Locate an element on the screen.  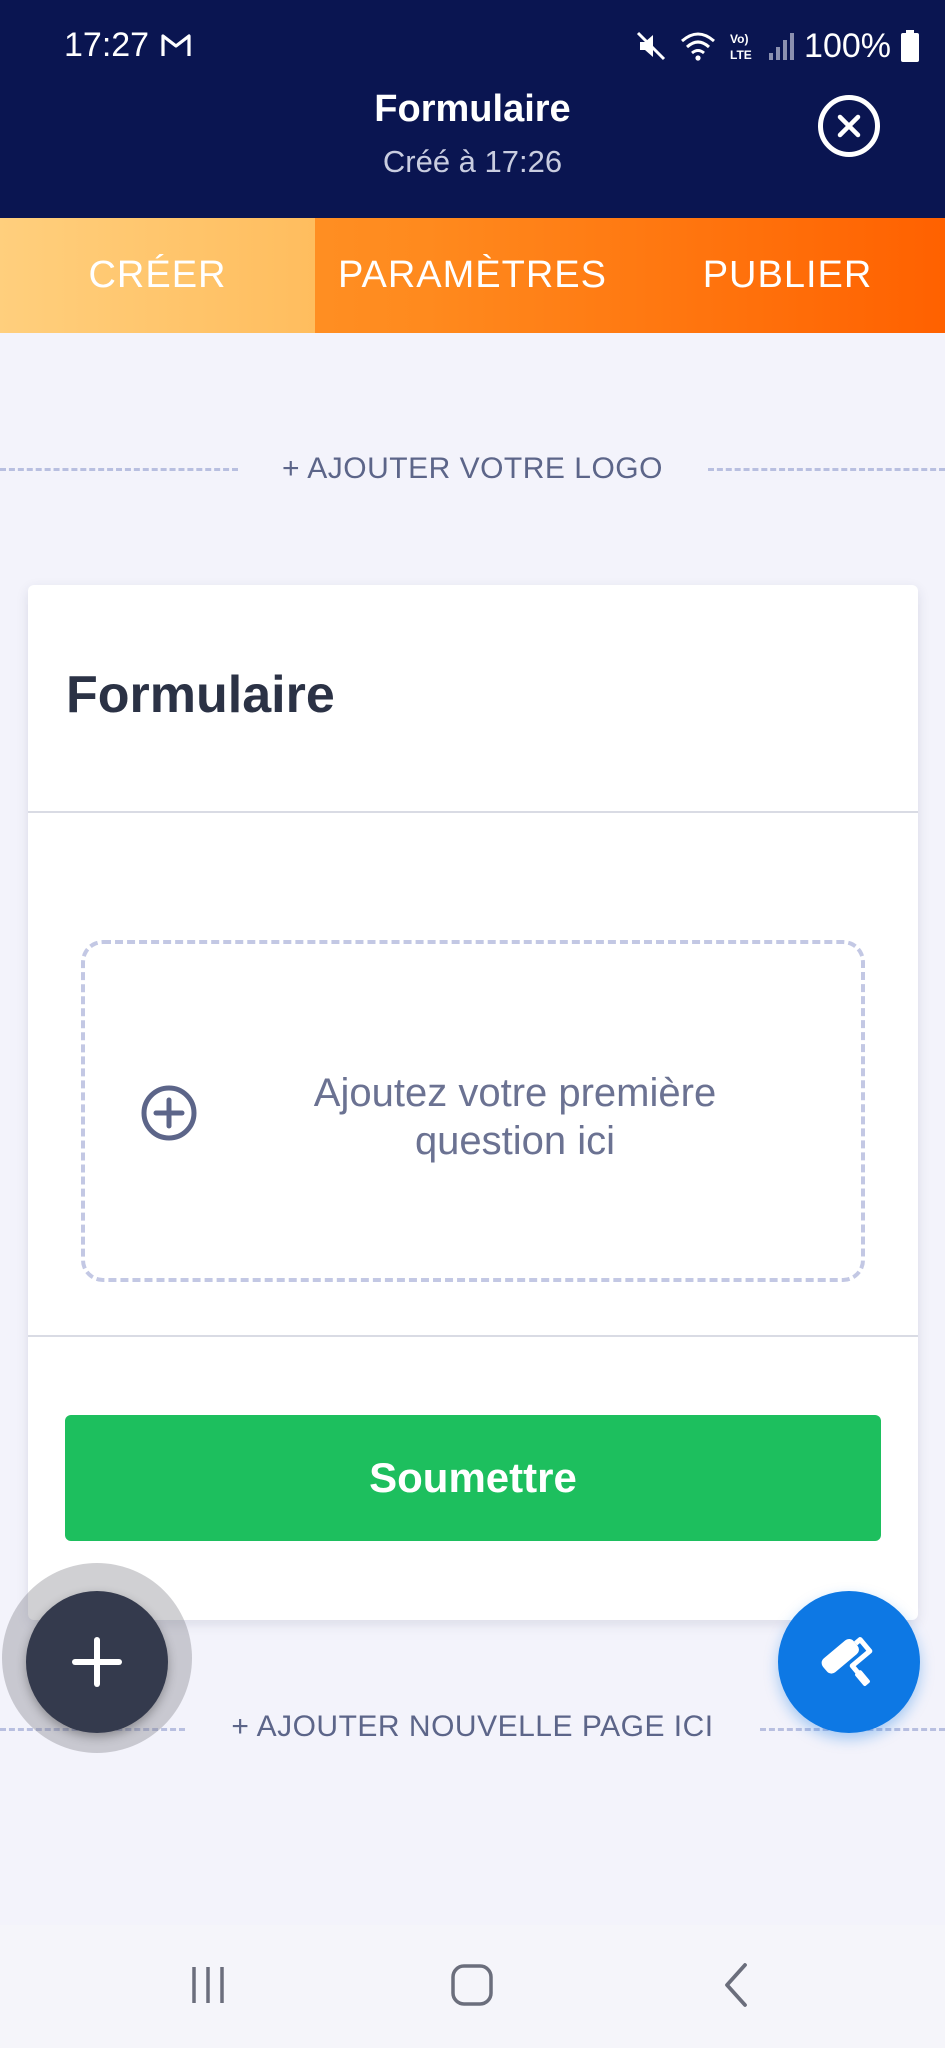
form-designer-button is located at coordinates (849, 1662).